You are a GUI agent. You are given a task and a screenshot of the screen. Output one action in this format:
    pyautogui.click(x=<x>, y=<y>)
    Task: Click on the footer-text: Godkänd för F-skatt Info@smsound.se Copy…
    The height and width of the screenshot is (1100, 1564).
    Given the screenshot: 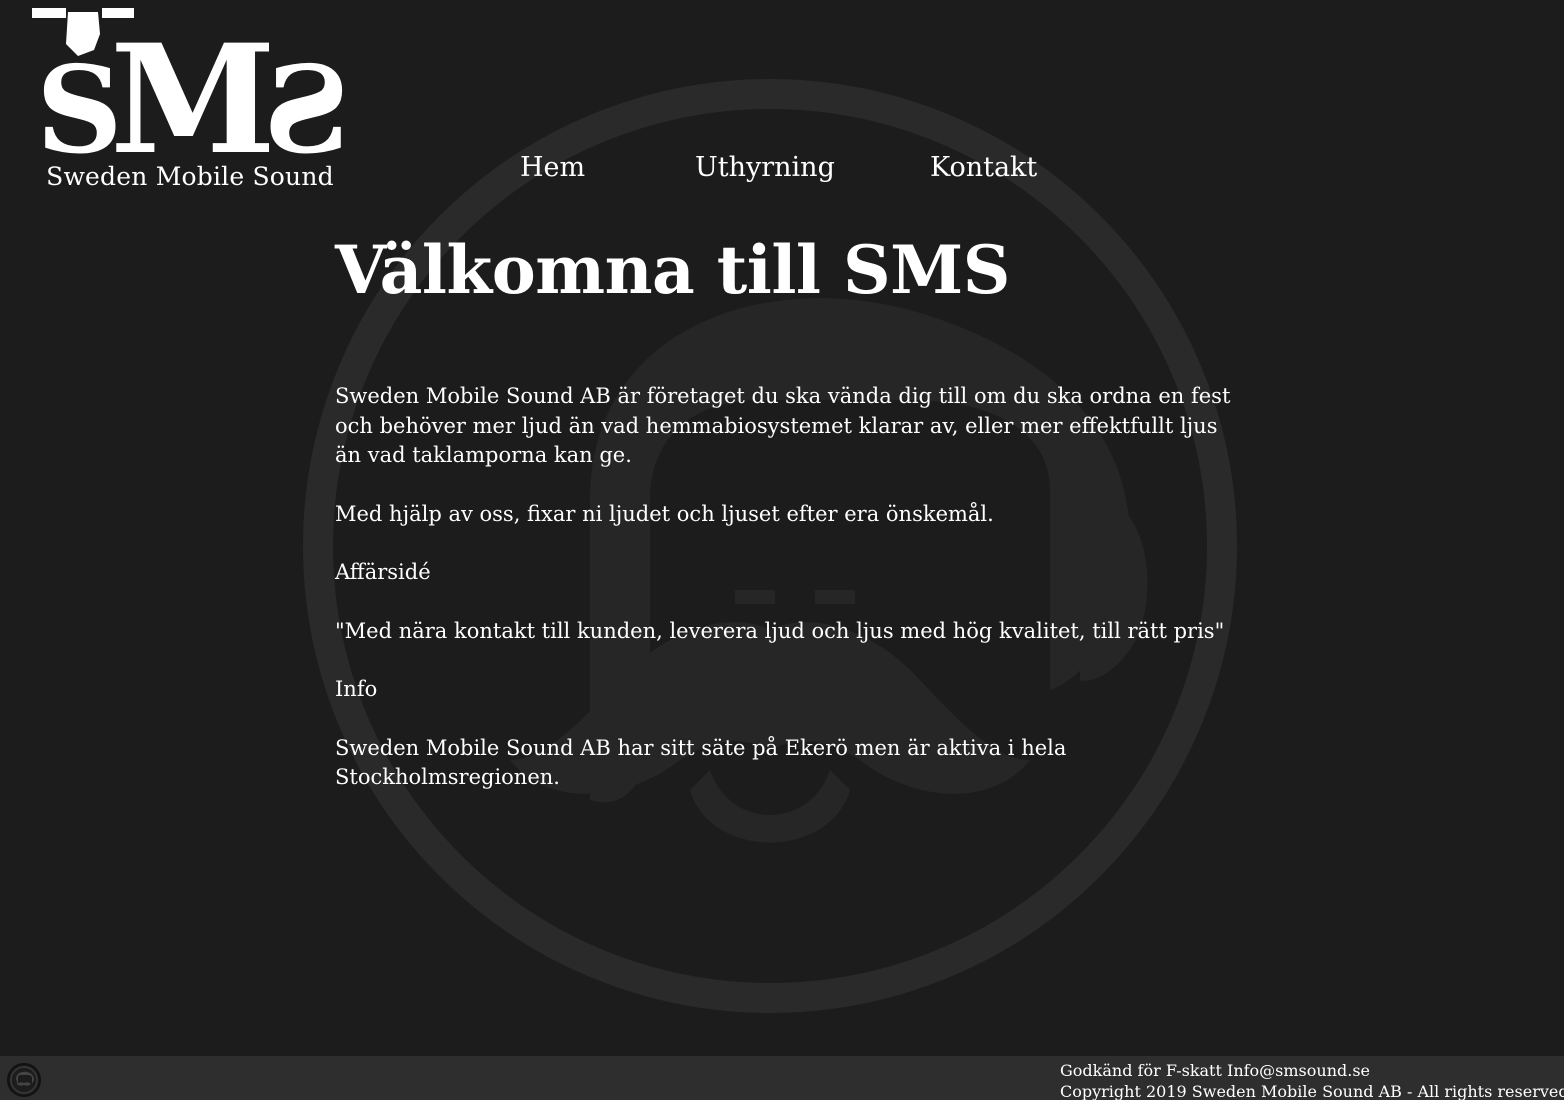 What is the action you would take?
    pyautogui.click(x=1312, y=1080)
    